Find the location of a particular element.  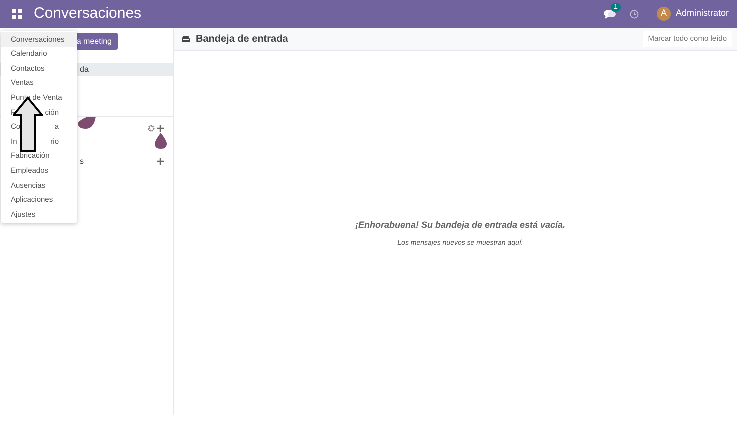

user-name: Administrator is located at coordinates (702, 14).